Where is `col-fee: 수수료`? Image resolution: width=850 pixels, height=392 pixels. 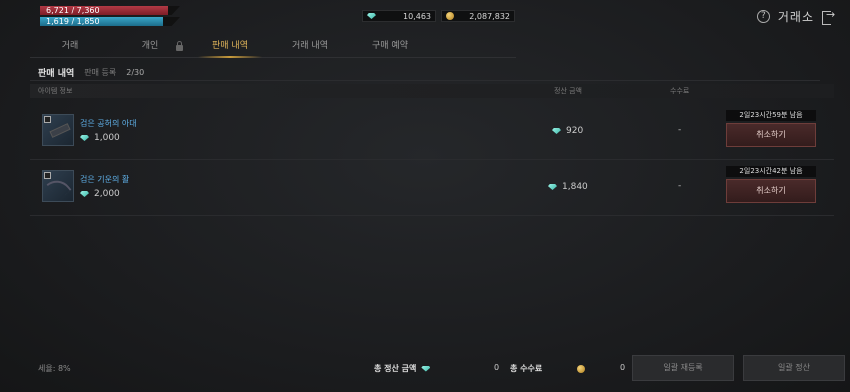
col-fee: 수수료 is located at coordinates (680, 91).